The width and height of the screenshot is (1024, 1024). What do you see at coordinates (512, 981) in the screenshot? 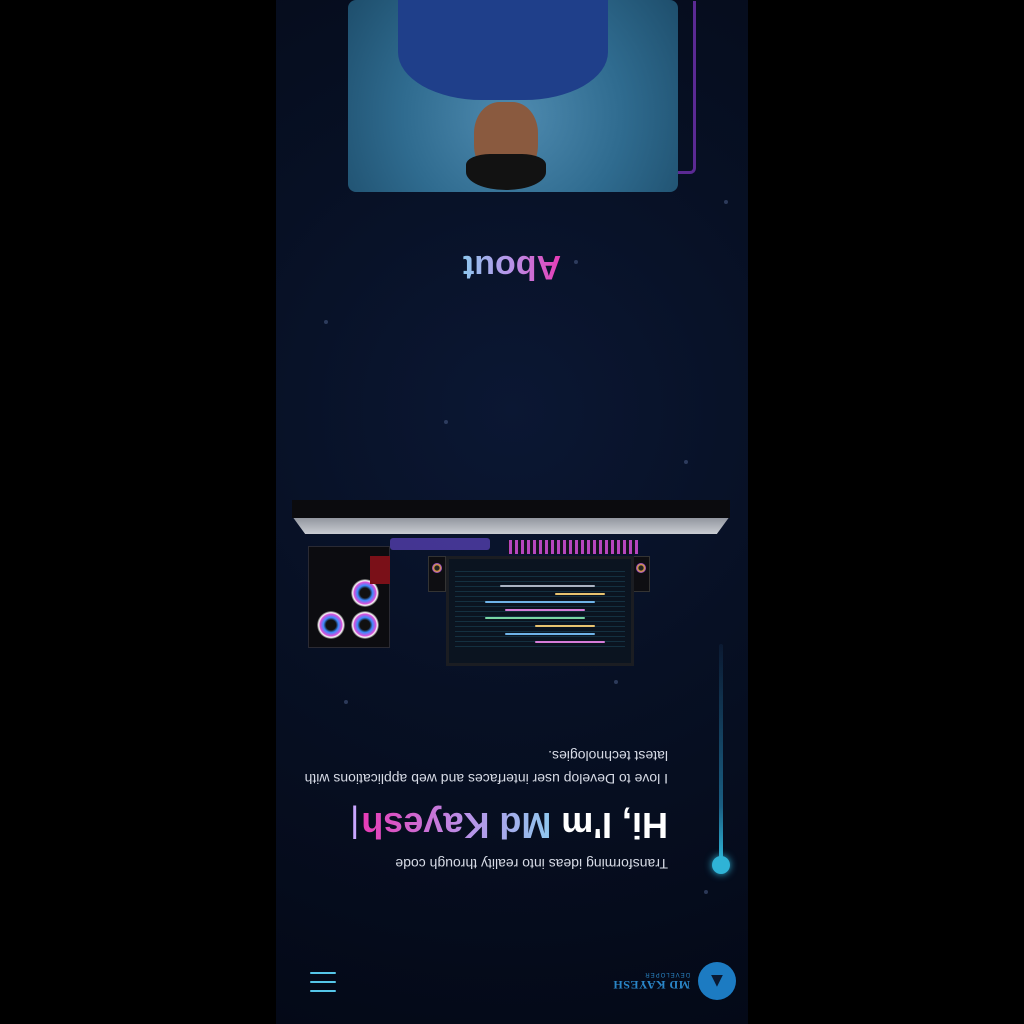
I see `site-header: ▲ MD KAYESH DEVELOPER` at bounding box center [512, 981].